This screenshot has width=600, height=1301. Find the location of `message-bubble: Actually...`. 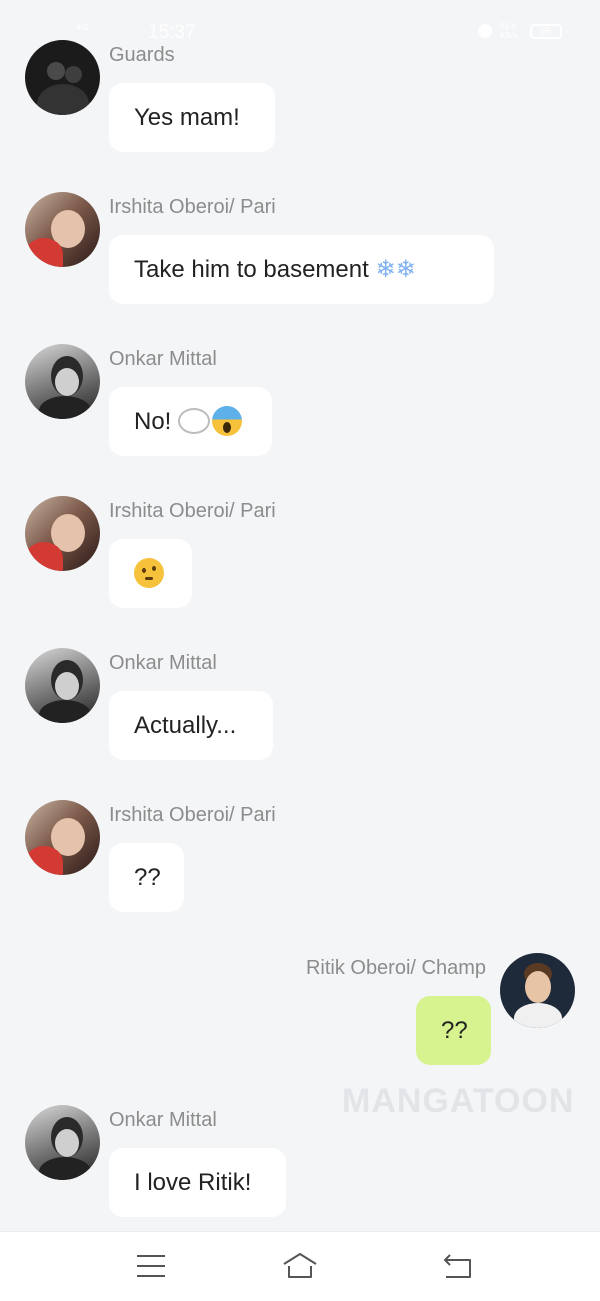

message-bubble: Actually... is located at coordinates (191, 725).